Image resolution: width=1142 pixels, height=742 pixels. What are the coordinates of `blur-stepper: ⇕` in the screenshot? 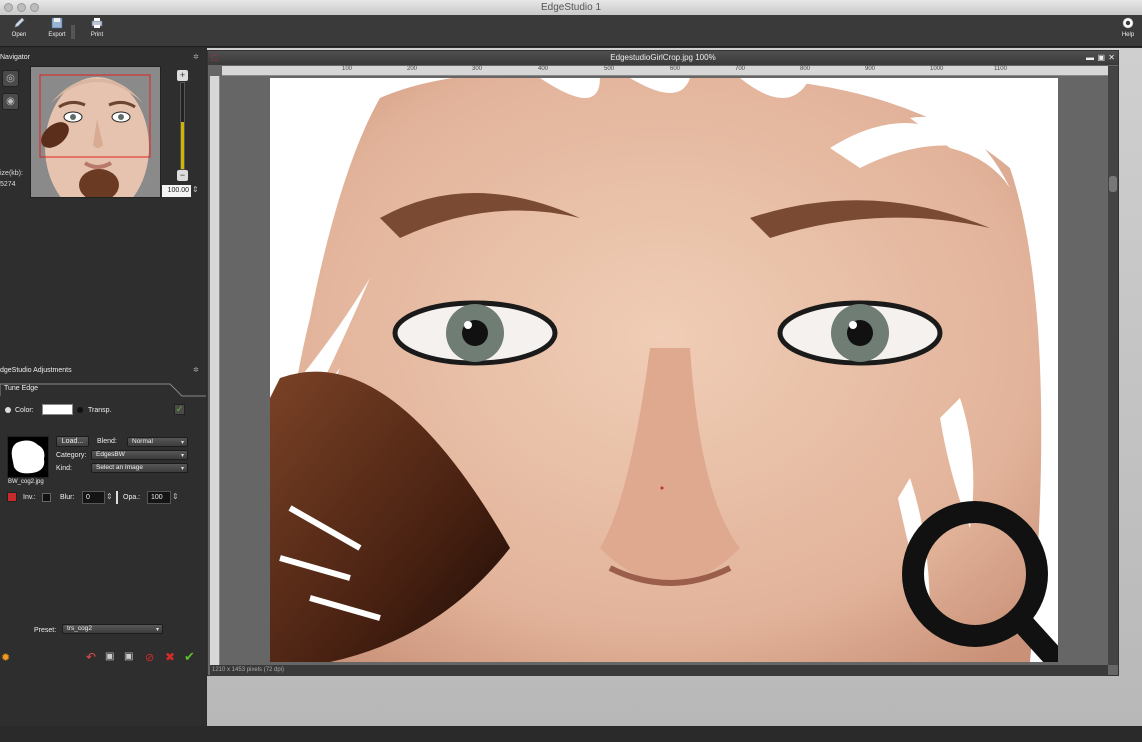 It's located at (109, 496).